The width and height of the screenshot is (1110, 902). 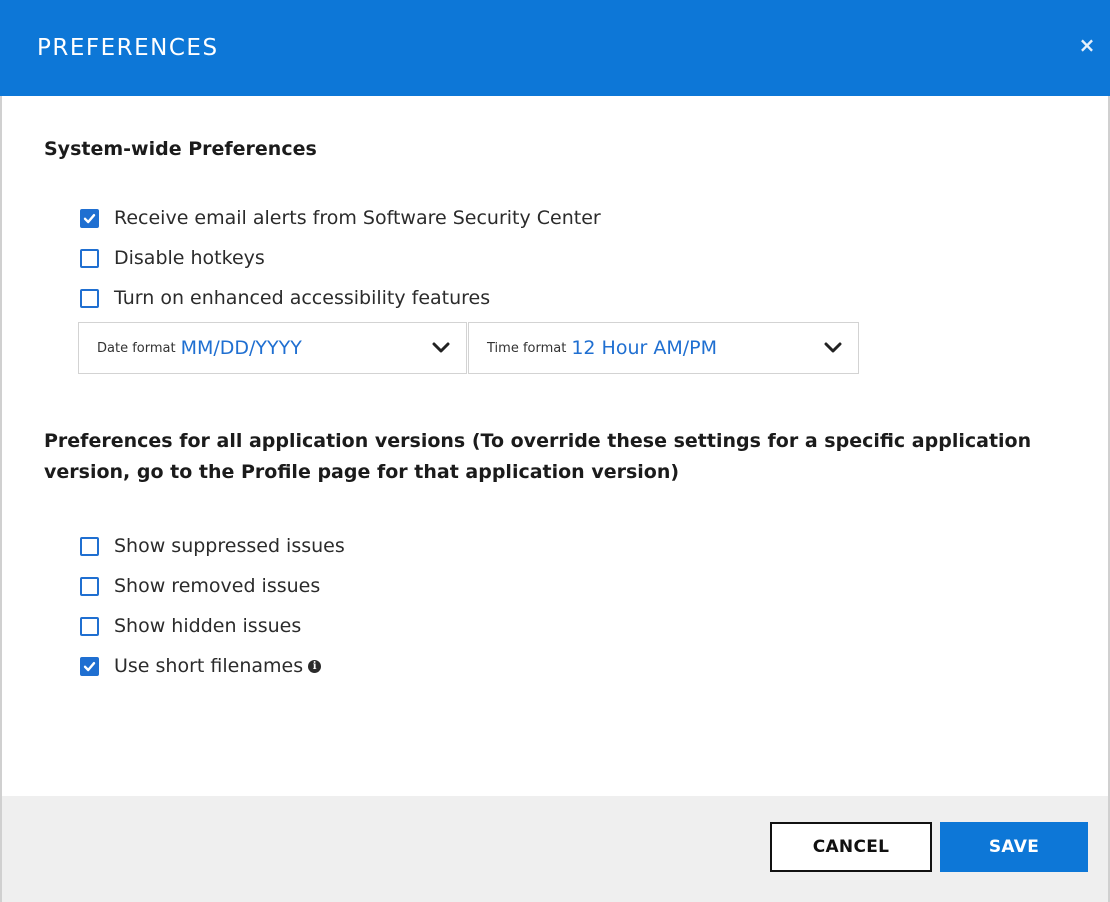 I want to click on option-label: Disable hotkeys, so click(x=189, y=258).